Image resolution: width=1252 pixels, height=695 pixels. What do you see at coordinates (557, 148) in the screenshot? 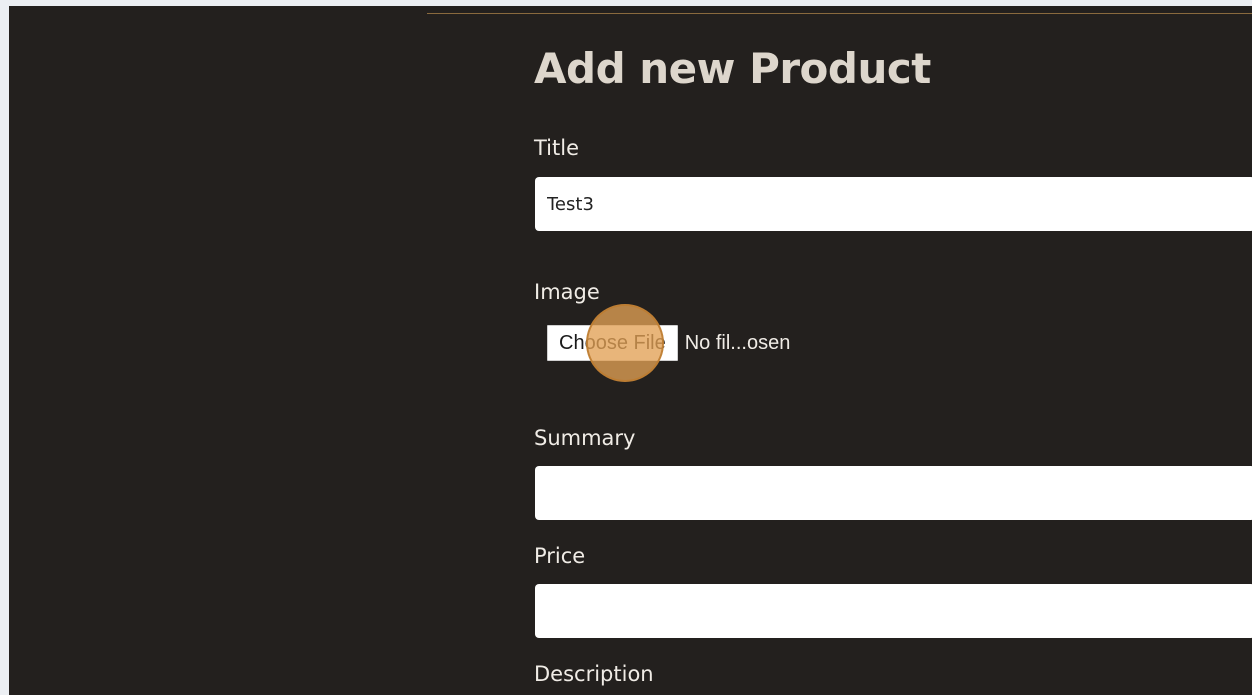
I see `title-label: Title` at bounding box center [557, 148].